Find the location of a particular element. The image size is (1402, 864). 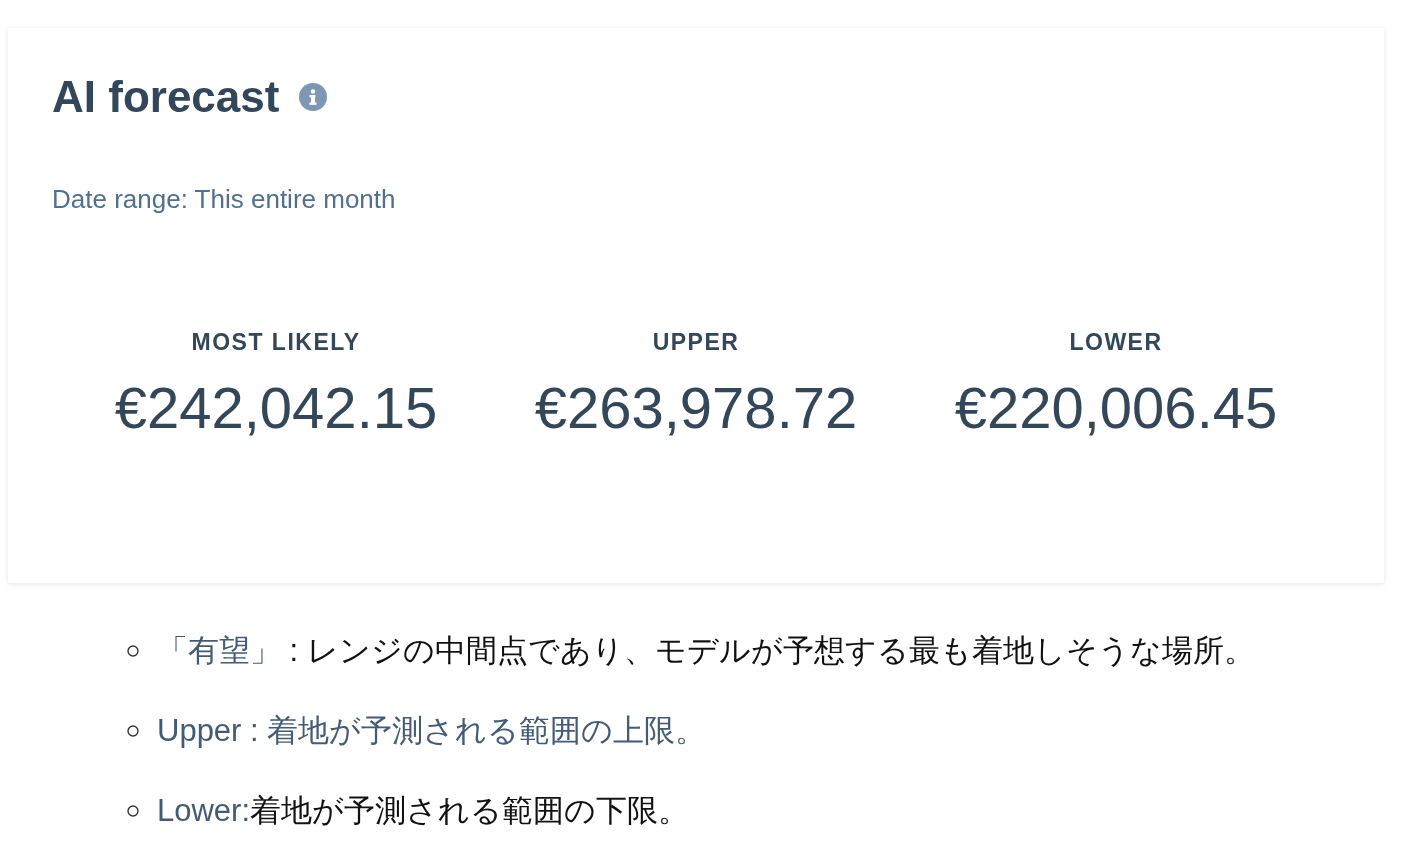

note-text: Upper : 着地が予測される範囲の上限。 is located at coordinates (432, 731).